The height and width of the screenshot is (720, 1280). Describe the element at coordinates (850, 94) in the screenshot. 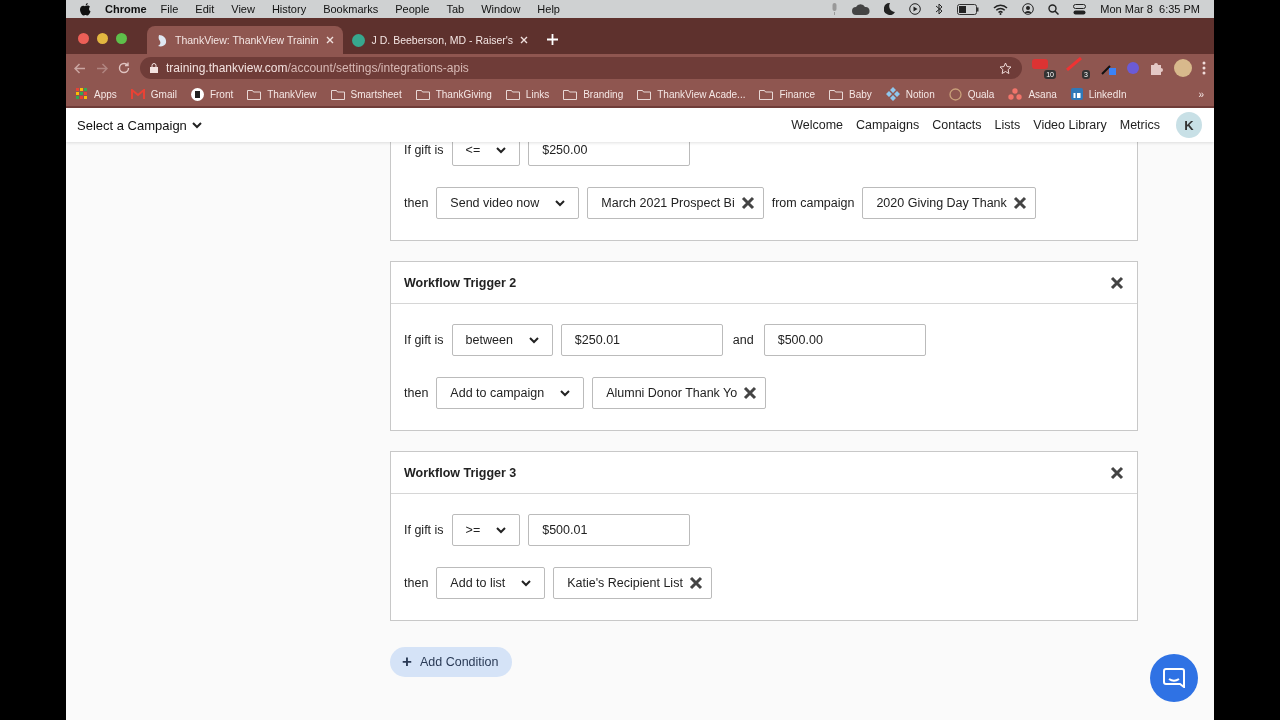

I see `bookmark: Baby` at that location.